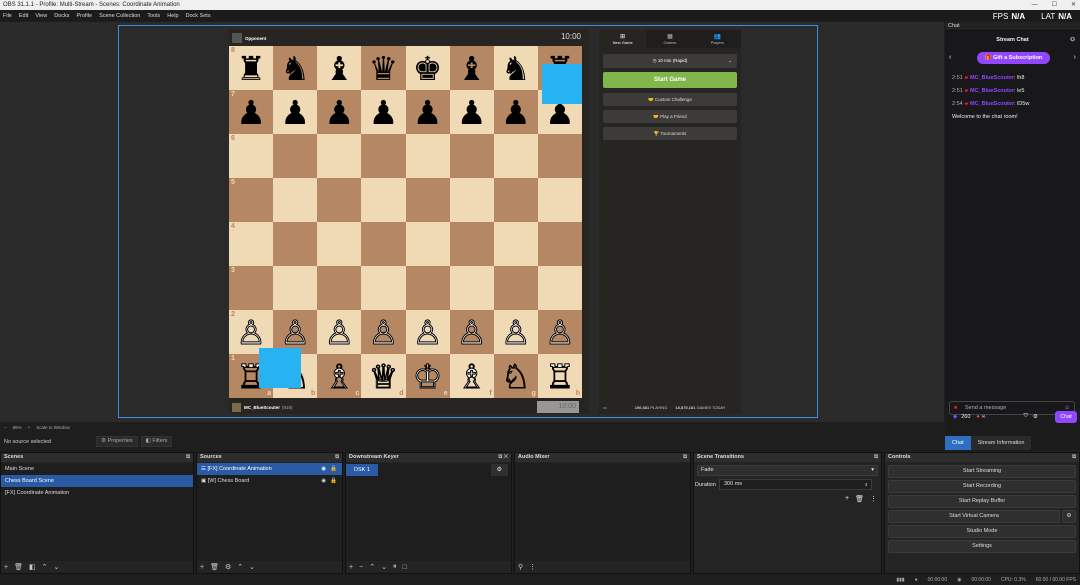  I want to click on remove-icon: −, so click(361, 567).